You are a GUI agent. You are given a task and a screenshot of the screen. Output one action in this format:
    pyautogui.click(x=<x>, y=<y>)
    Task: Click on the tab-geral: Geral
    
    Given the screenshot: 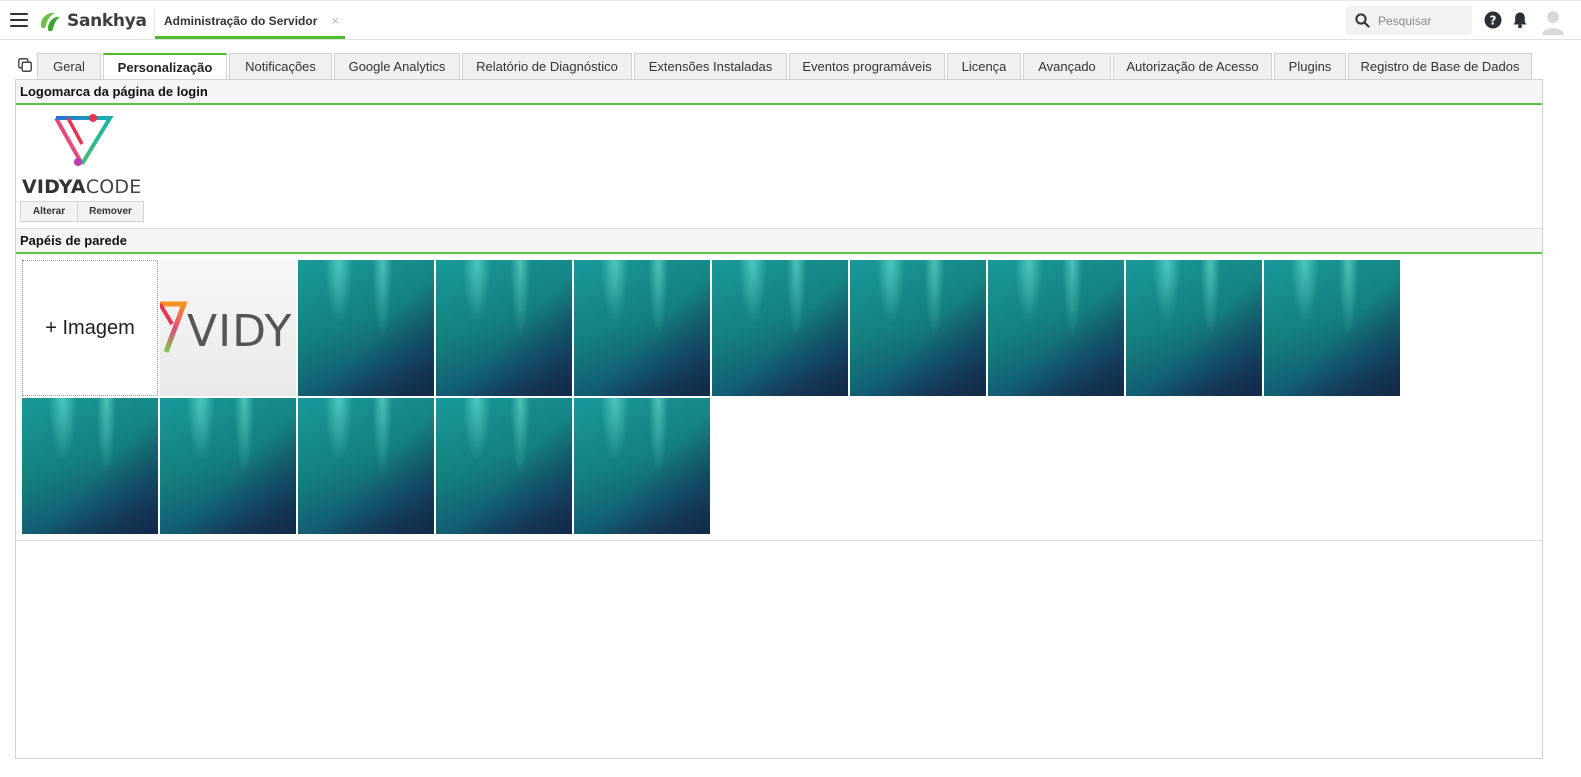 What is the action you would take?
    pyautogui.click(x=69, y=66)
    